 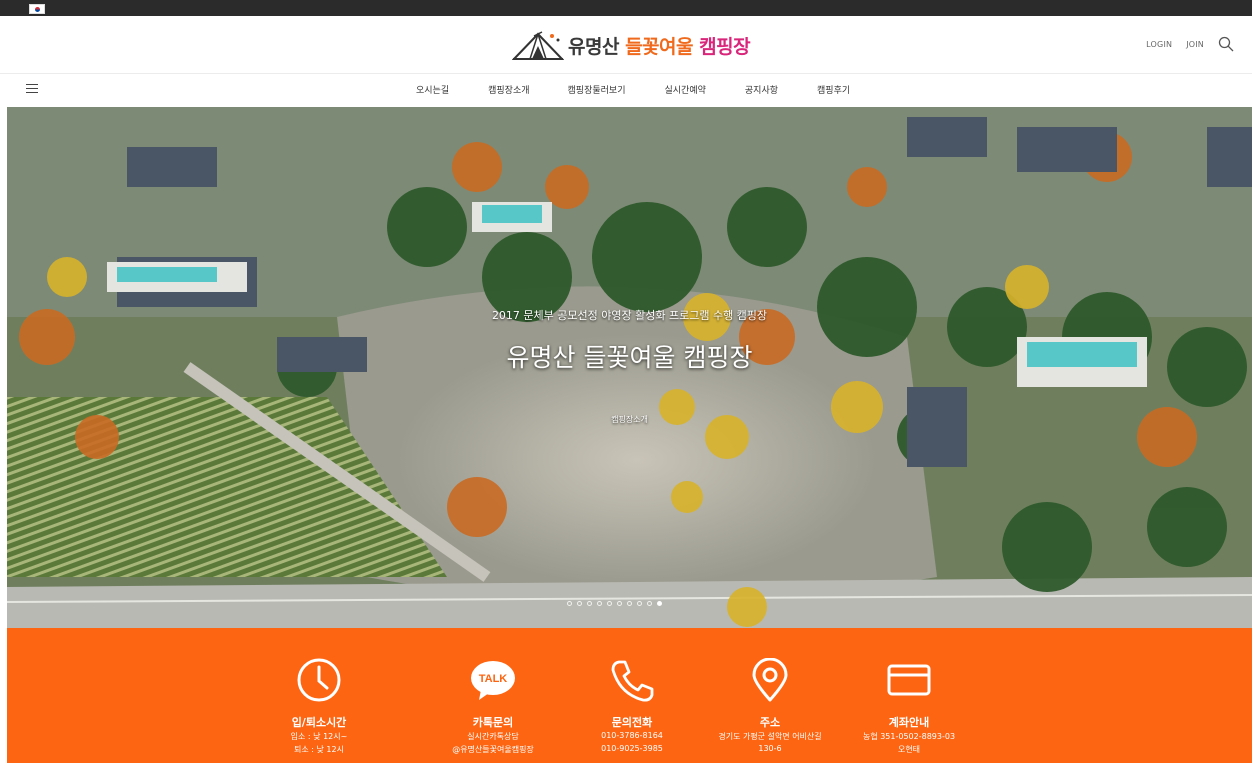 What do you see at coordinates (1226, 44) in the screenshot?
I see `search-icon` at bounding box center [1226, 44].